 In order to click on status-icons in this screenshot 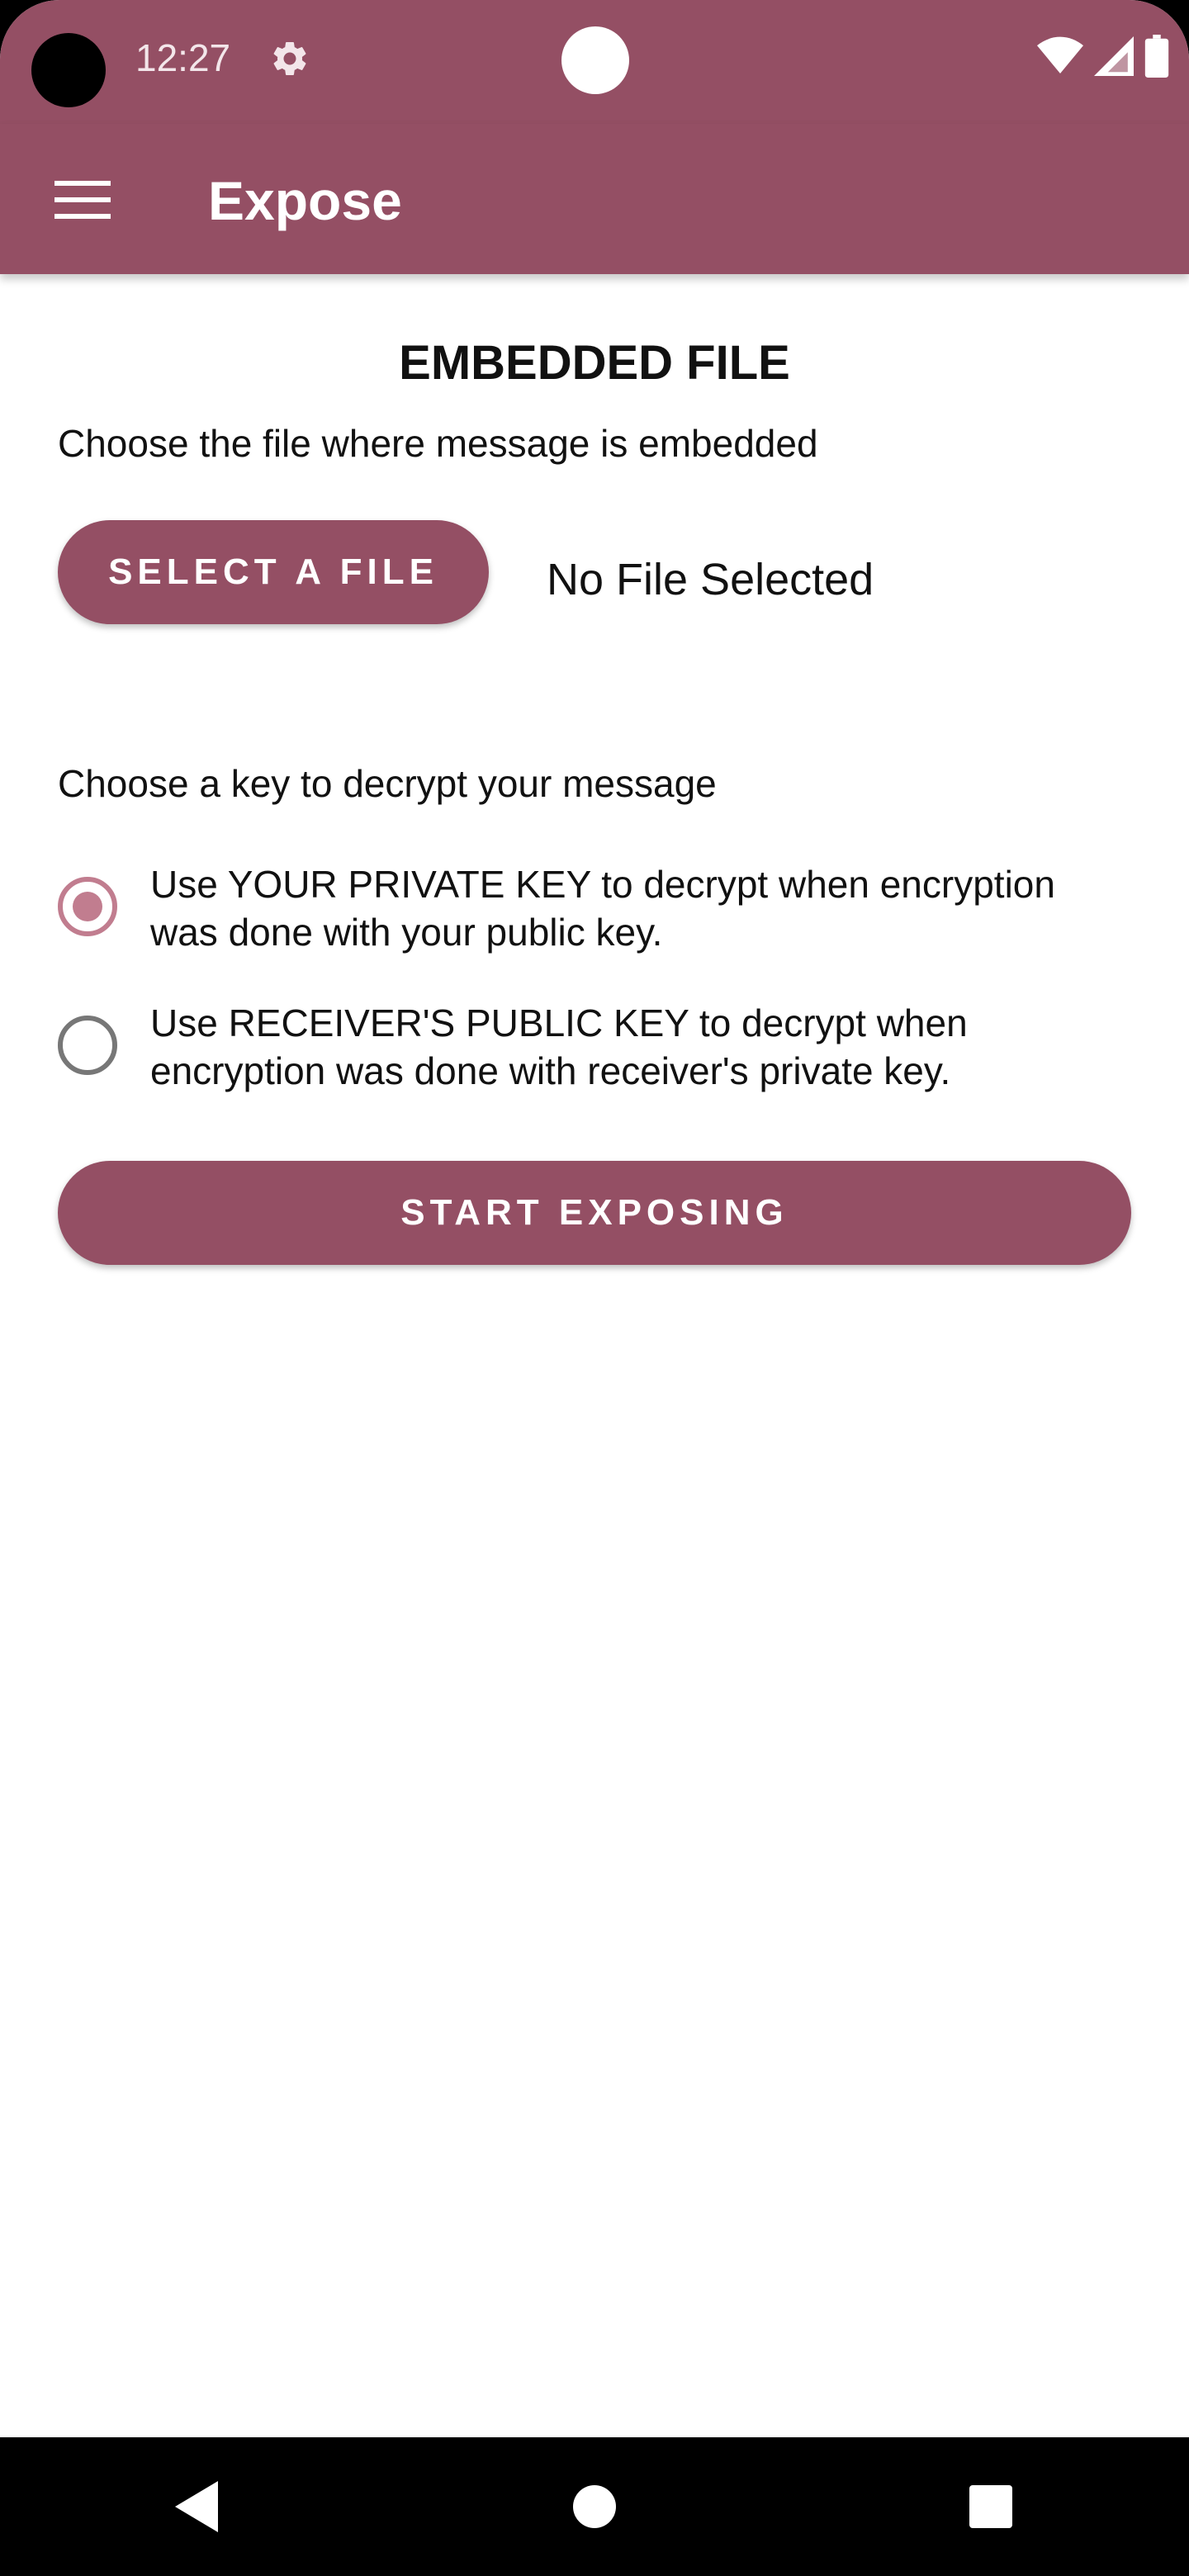, I will do `click(1103, 56)`.